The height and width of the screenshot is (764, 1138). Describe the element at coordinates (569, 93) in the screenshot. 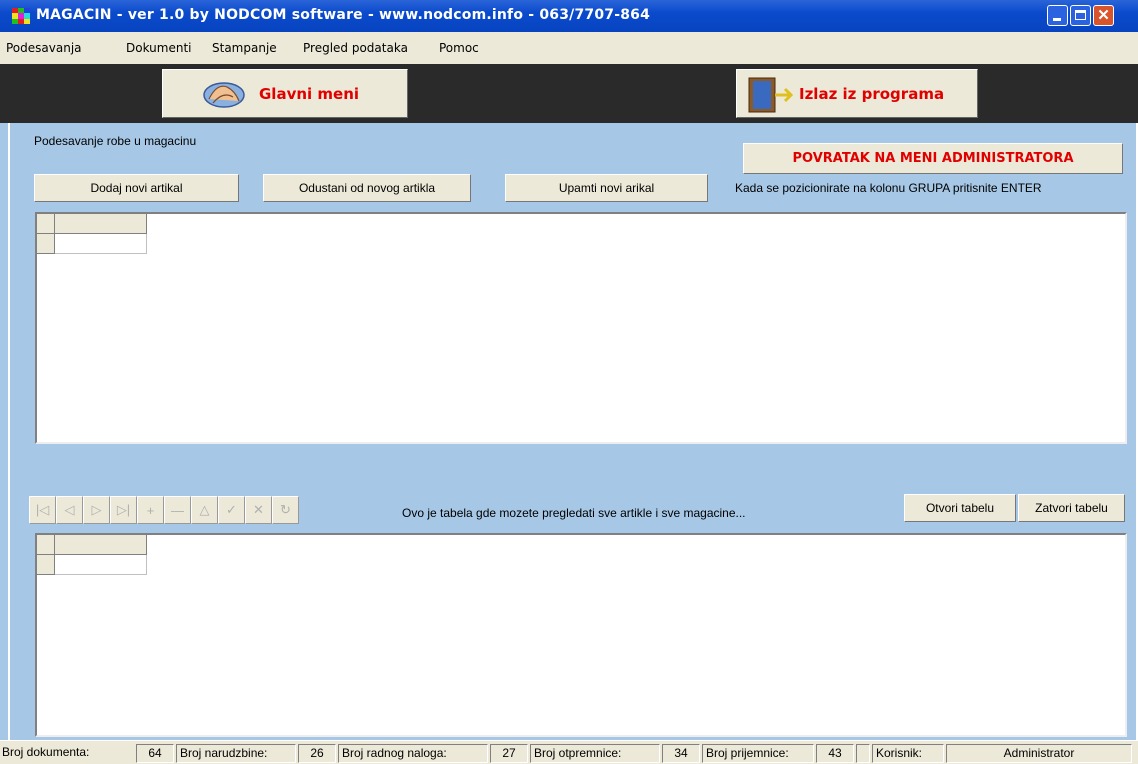

I see `toolbar: Glavni meni Izlaz iz programa` at that location.